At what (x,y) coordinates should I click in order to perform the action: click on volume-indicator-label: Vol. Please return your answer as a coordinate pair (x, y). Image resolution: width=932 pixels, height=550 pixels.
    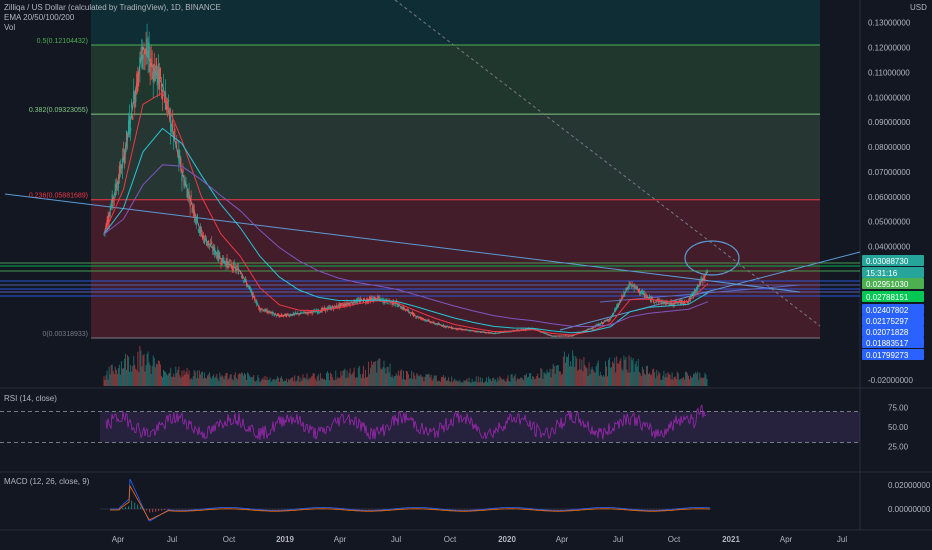
    Looking at the image, I should click on (112, 28).